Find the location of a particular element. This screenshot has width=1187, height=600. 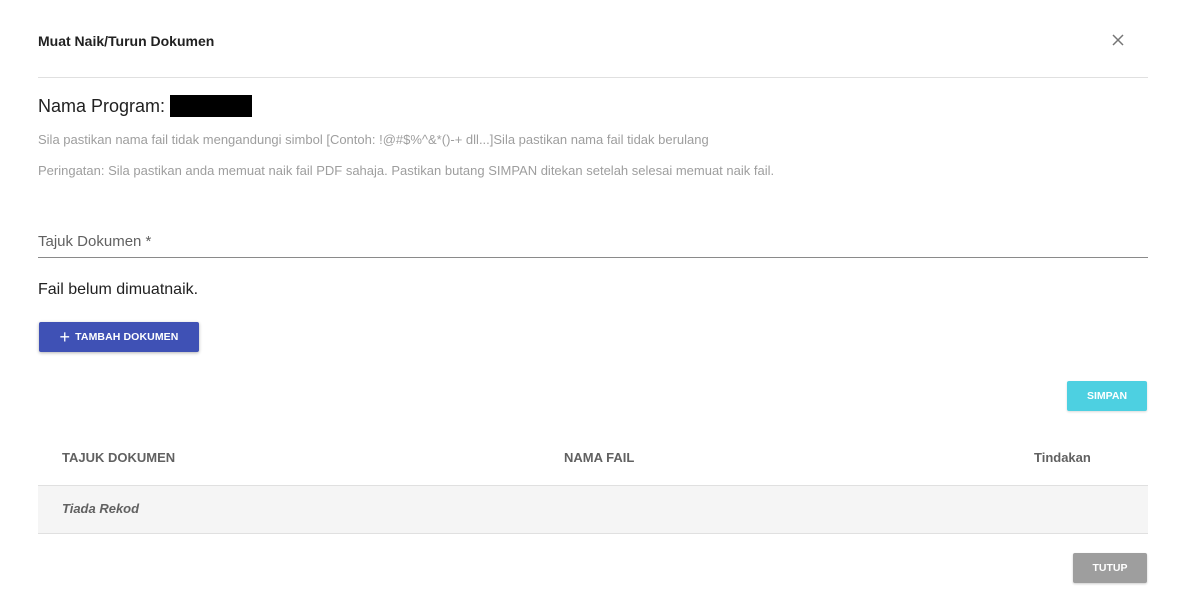

add-document-button: + TAMBAH DOKUMEN is located at coordinates (119, 337).